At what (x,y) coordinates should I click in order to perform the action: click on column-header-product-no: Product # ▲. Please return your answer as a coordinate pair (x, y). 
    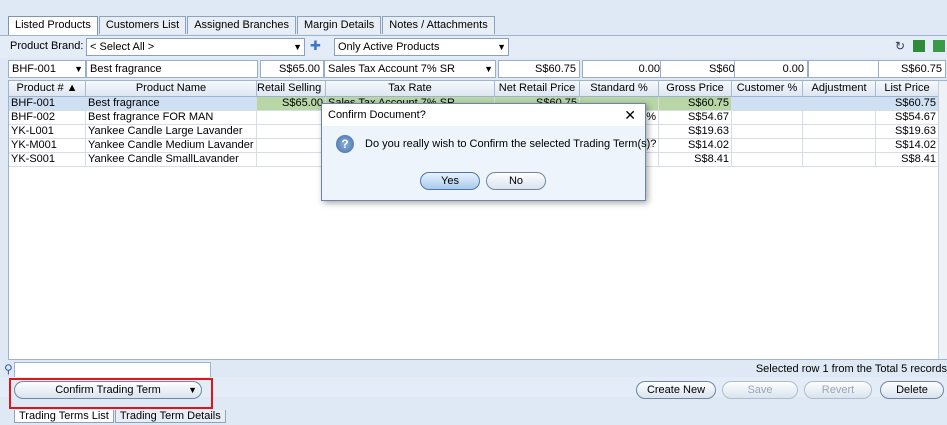
    Looking at the image, I should click on (47, 89).